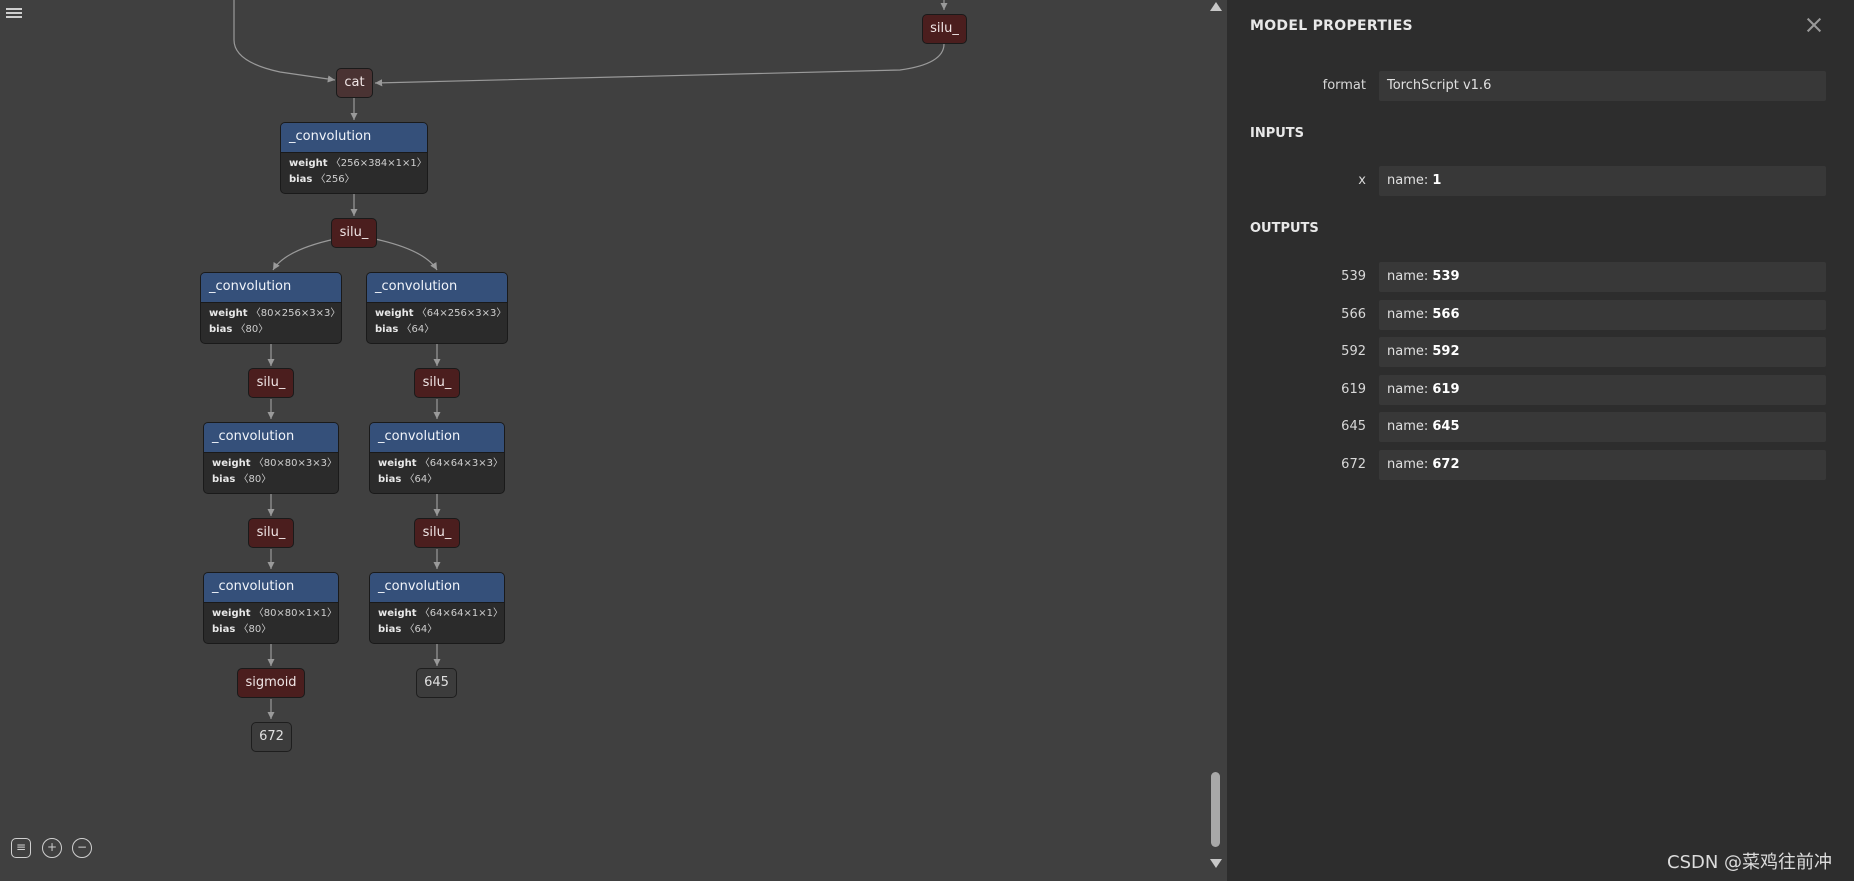  I want to click on property-value: TorchScript v1.6, so click(1602, 86).